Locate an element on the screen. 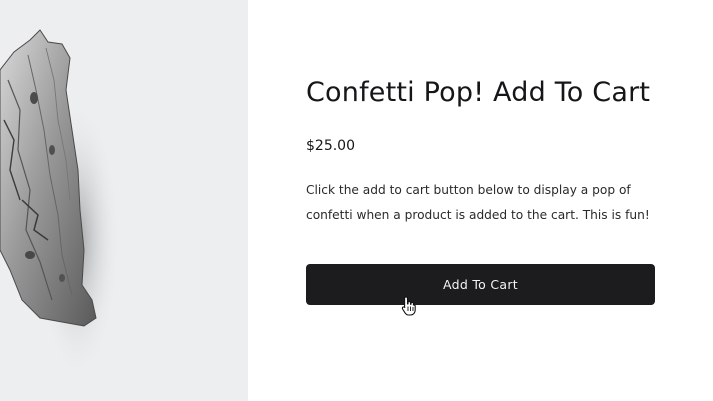  driftwood-image is located at coordinates (60, 204).